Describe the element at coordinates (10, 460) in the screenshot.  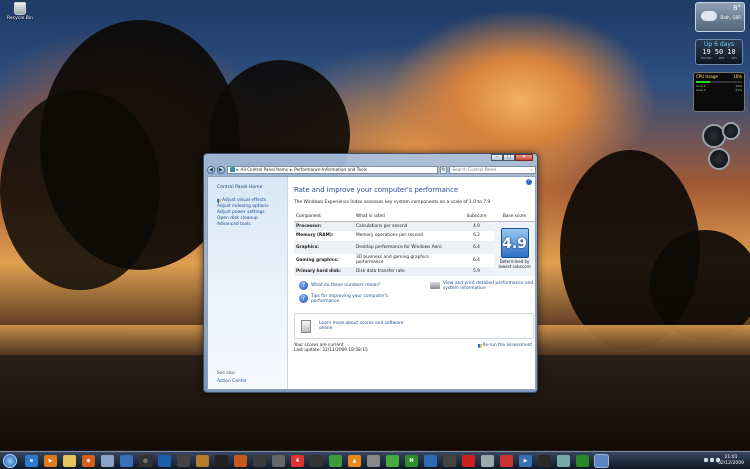
I see `start-button` at that location.